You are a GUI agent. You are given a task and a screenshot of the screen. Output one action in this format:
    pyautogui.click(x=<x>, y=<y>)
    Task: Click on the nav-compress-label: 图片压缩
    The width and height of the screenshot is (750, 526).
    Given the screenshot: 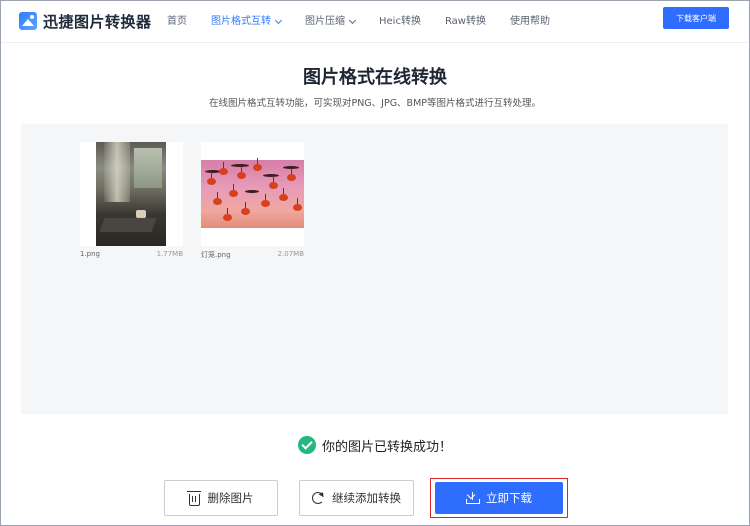 What is the action you would take?
    pyautogui.click(x=325, y=21)
    